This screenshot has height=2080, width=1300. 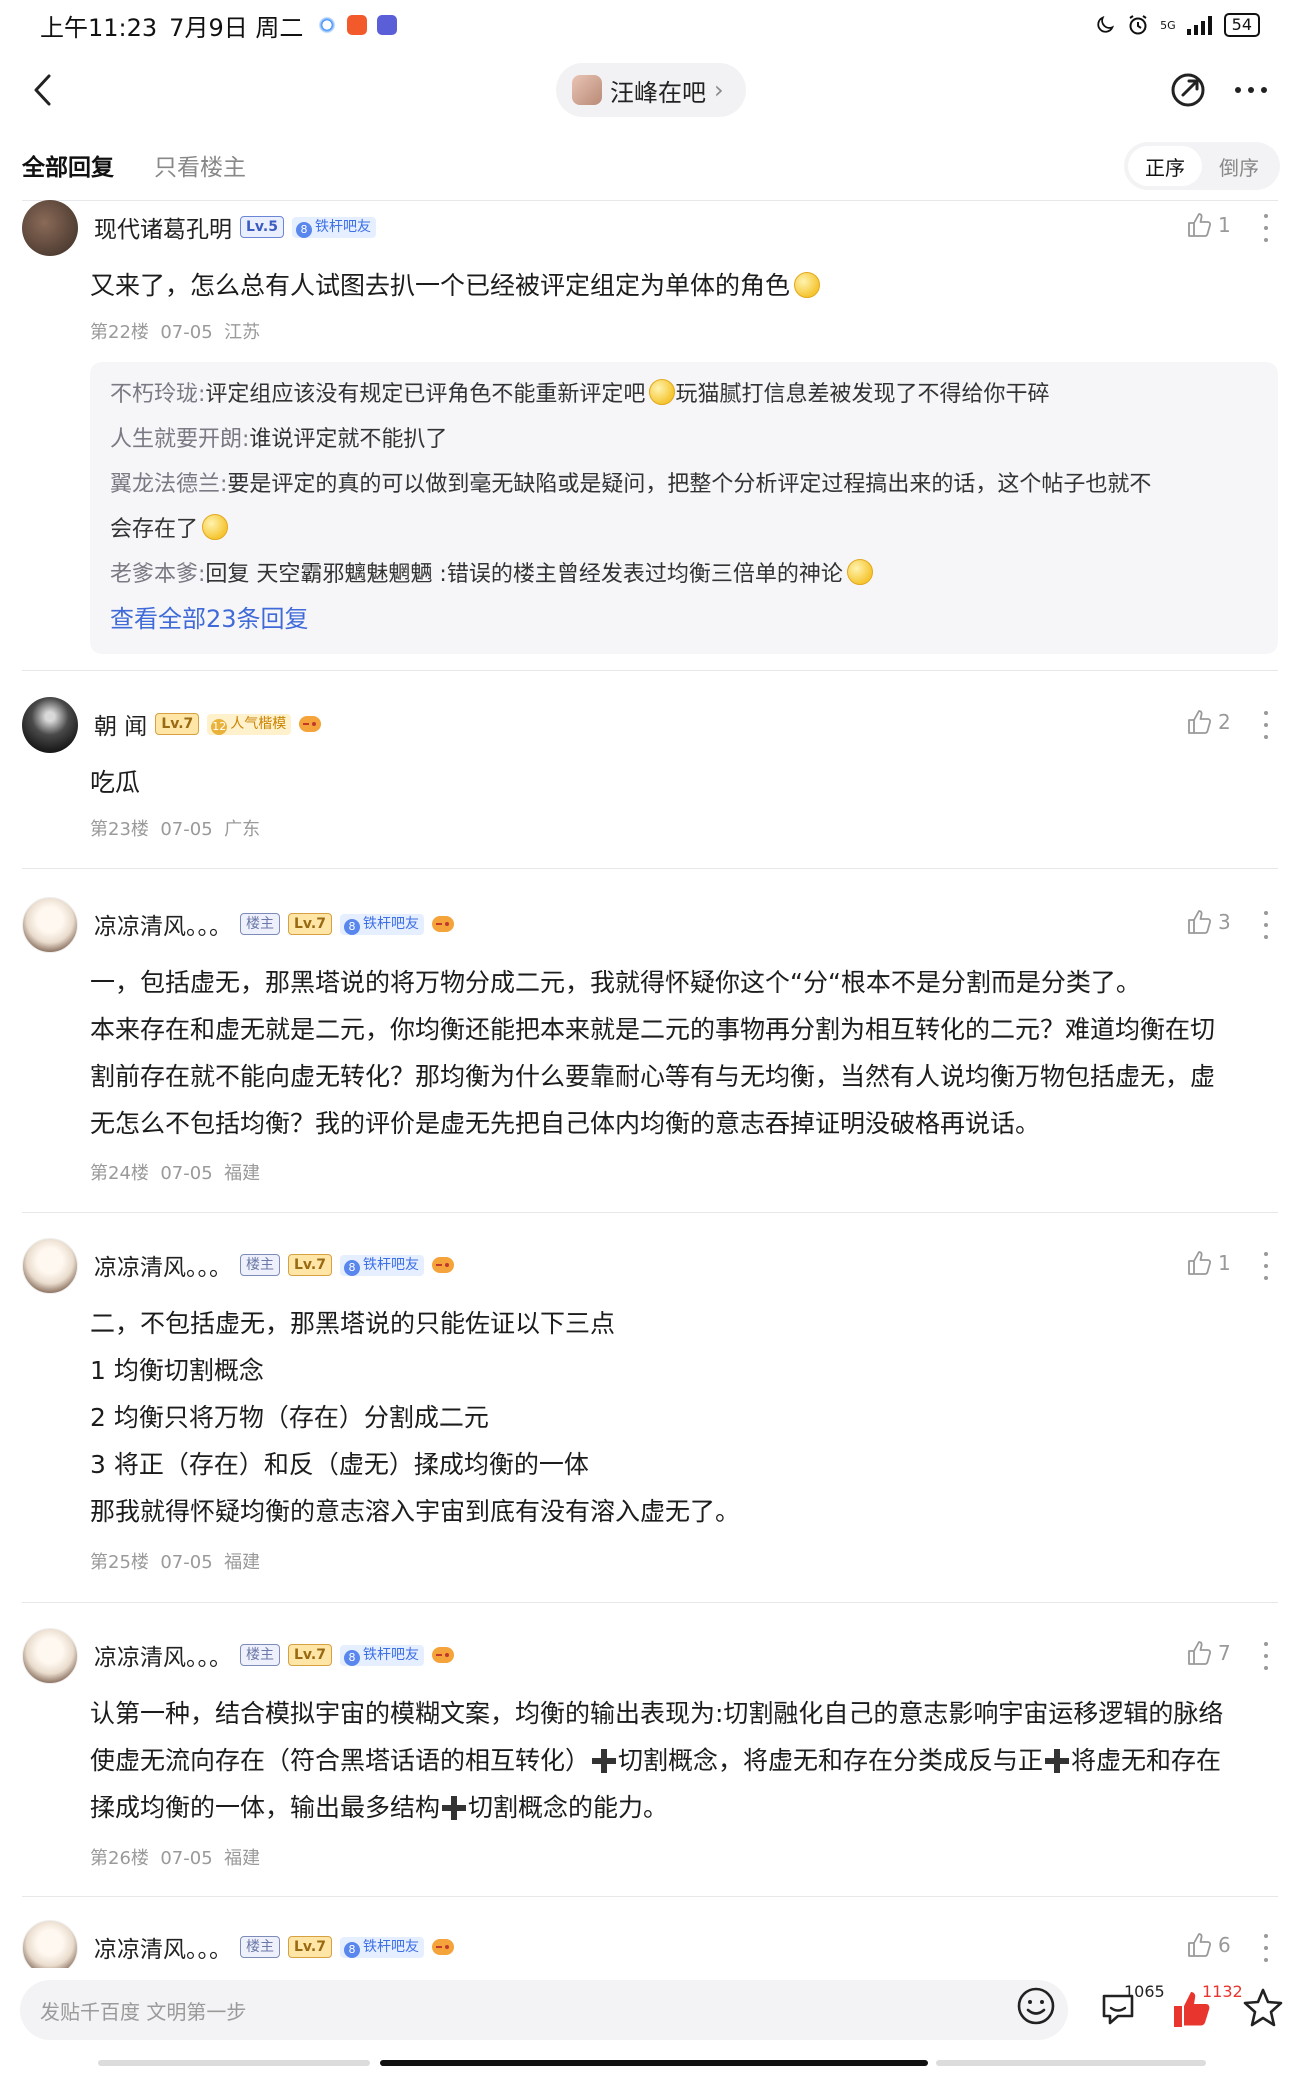 I want to click on sub-reply: 老爹本爹:回复 天空霸邪魑魅魍魉 :错误的楼主曾经发表过均衡三倍单的神论, so click(x=684, y=574).